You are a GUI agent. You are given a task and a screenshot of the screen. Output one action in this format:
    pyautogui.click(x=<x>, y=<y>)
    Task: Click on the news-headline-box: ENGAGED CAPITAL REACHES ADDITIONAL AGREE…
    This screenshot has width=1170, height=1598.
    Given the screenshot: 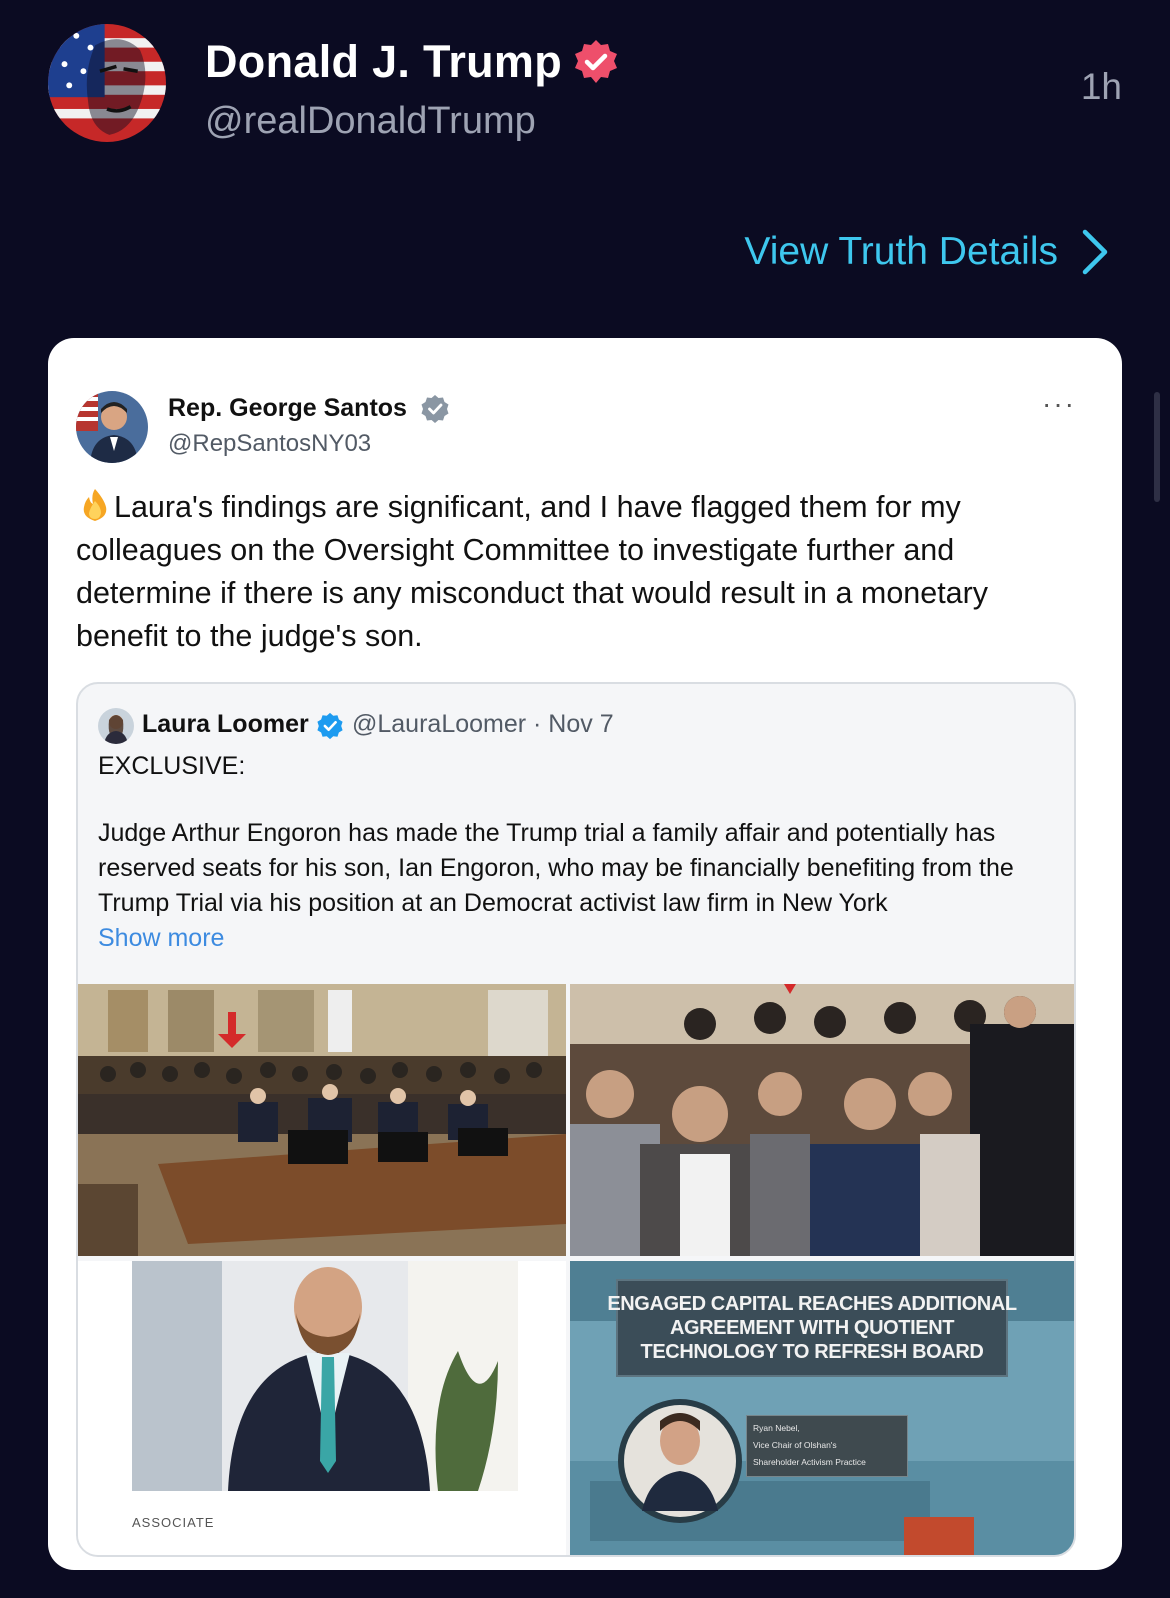 What is the action you would take?
    pyautogui.click(x=812, y=1328)
    